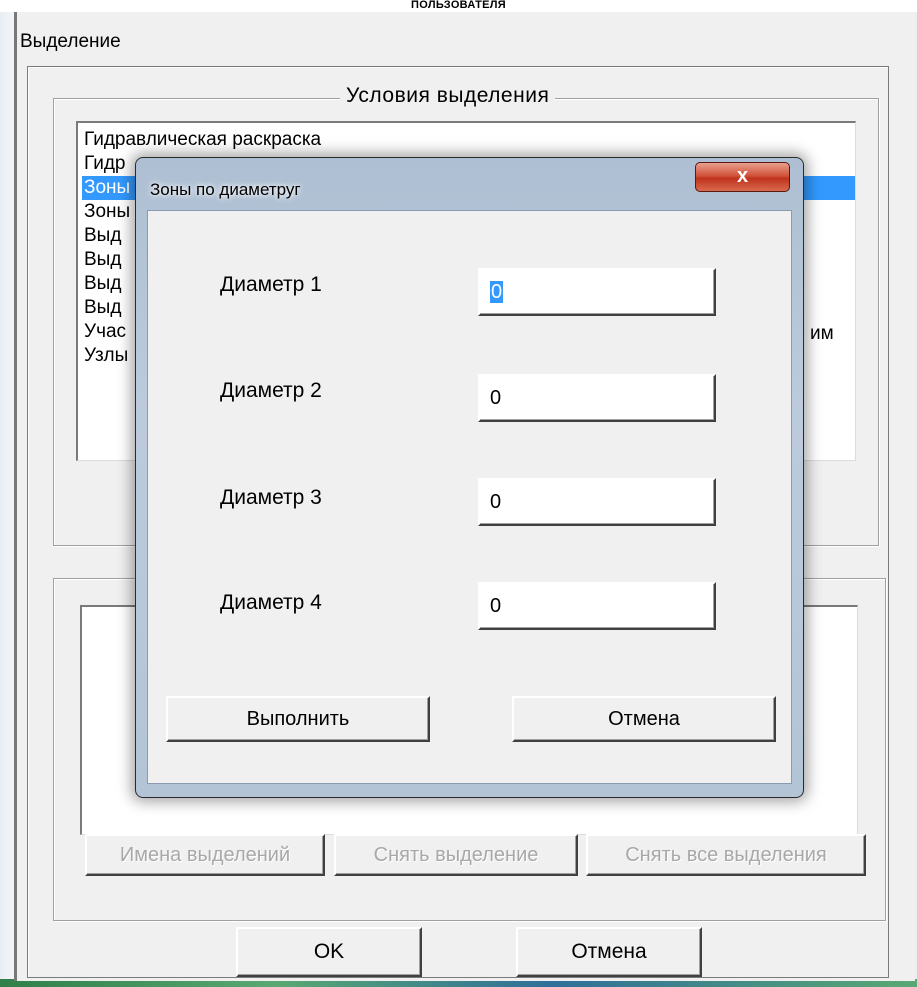  What do you see at coordinates (597, 606) in the screenshot?
I see `diameter-4-field: 0` at bounding box center [597, 606].